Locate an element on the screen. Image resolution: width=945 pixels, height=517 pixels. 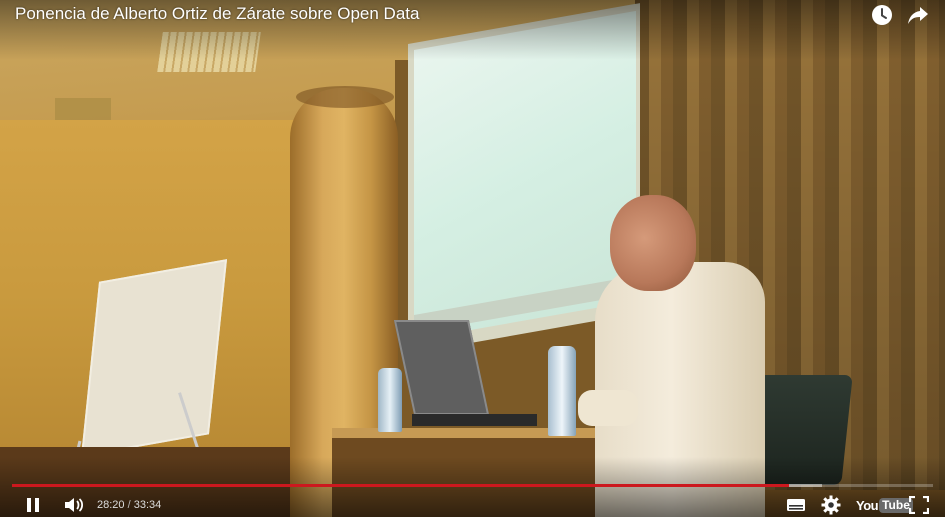
laptop-base is located at coordinates (474, 420).